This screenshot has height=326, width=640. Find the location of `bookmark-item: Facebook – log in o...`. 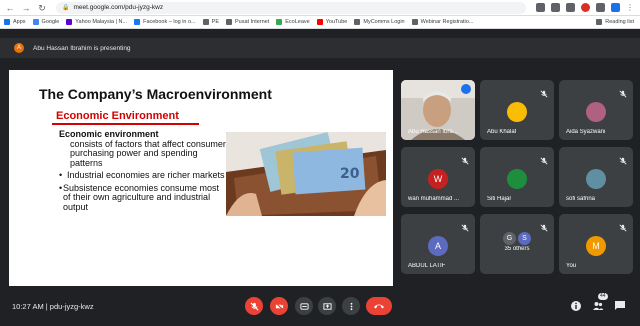

bookmark-item: Facebook – log in o... is located at coordinates (165, 22).